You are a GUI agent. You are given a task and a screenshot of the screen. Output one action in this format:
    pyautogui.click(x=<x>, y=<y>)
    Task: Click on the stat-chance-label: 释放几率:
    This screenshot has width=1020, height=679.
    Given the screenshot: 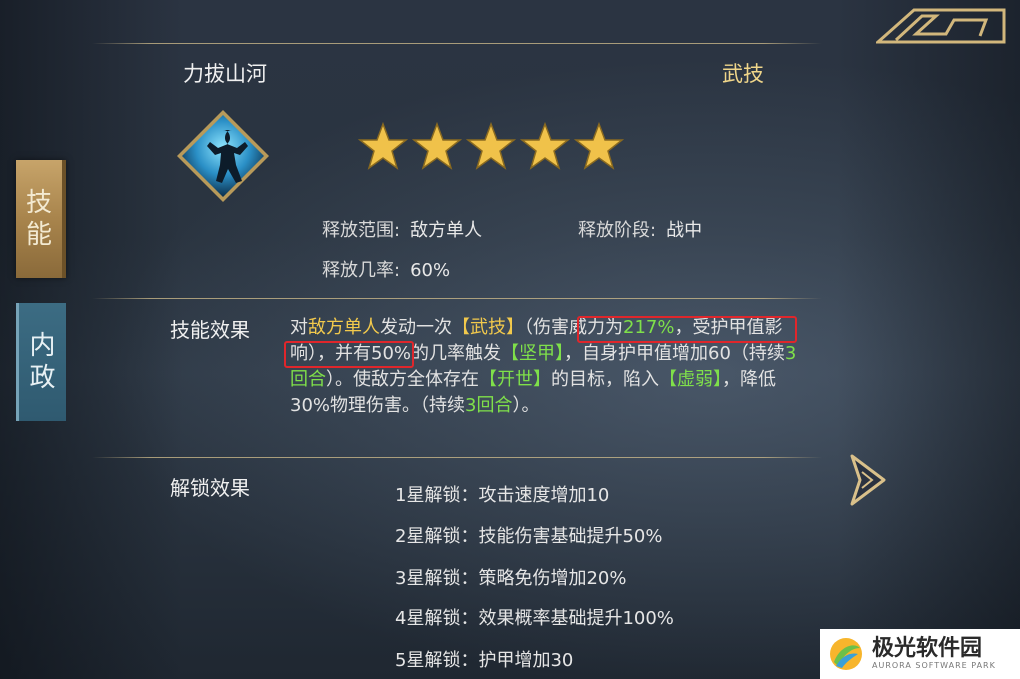 What is the action you would take?
    pyautogui.click(x=361, y=270)
    